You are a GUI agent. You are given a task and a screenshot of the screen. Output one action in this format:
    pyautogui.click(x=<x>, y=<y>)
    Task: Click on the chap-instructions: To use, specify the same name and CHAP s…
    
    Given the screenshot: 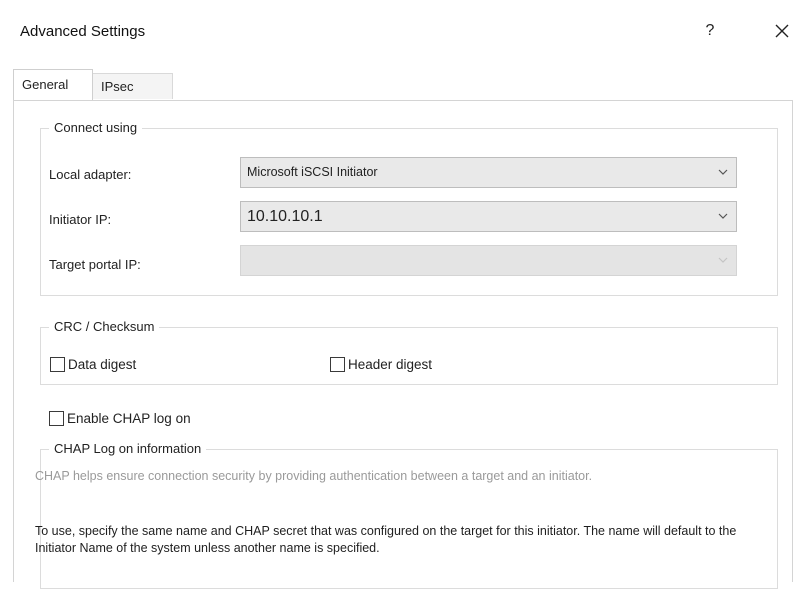 What is the action you would take?
    pyautogui.click(x=386, y=539)
    